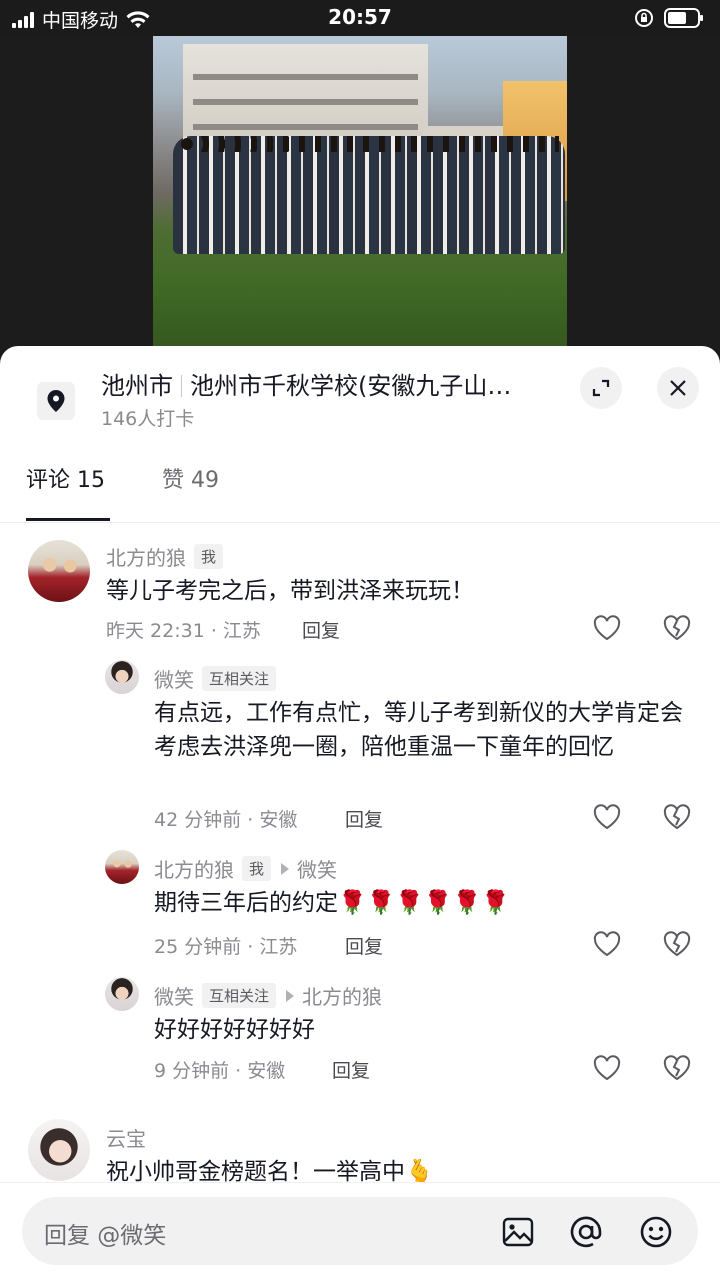 Image resolution: width=720 pixels, height=1281 pixels. I want to click on expand-button, so click(601, 388).